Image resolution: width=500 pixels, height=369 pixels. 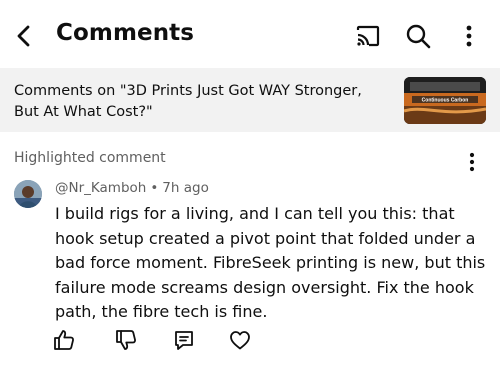 What do you see at coordinates (28, 194) in the screenshot?
I see `avatar` at bounding box center [28, 194].